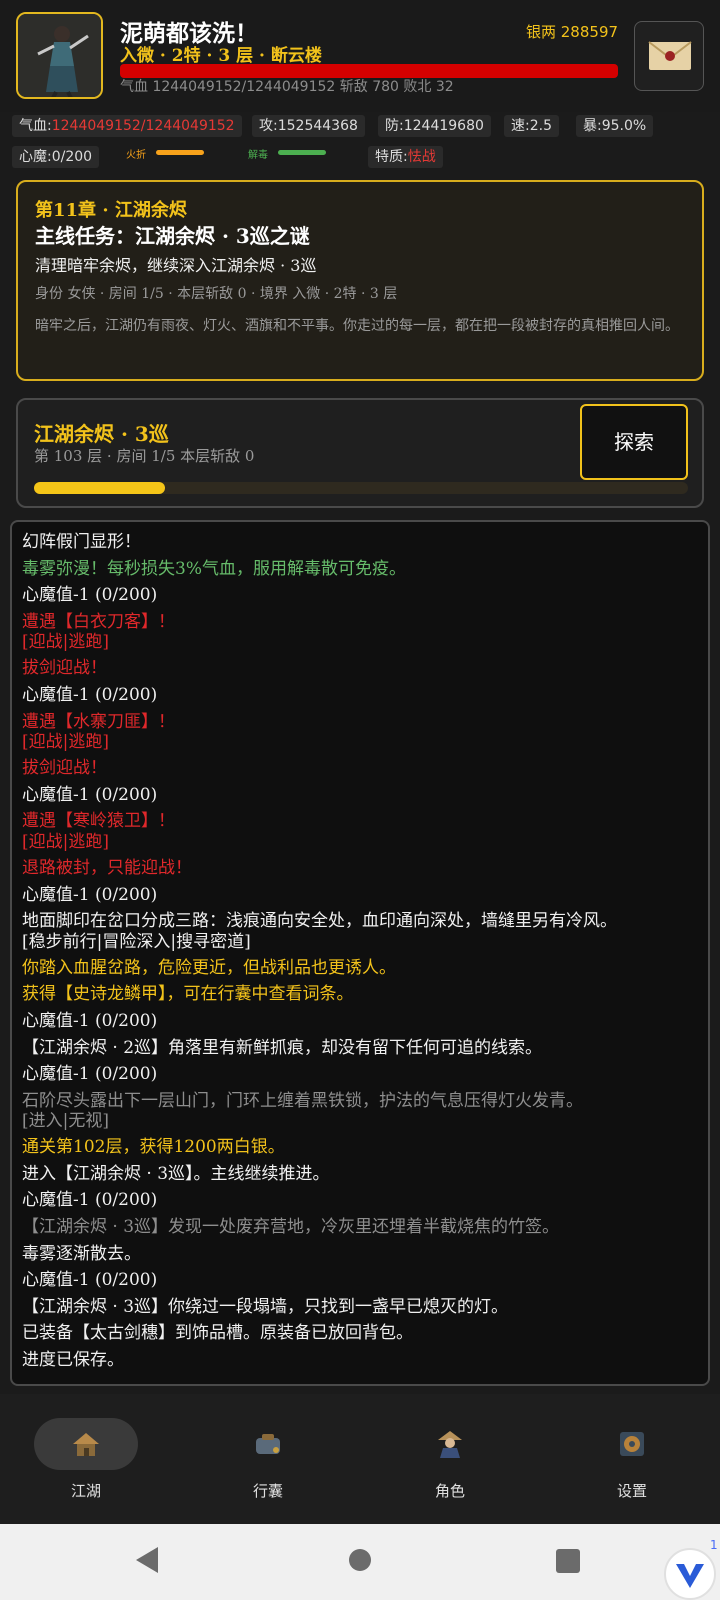 The height and width of the screenshot is (1600, 720). Describe the element at coordinates (258, 155) in the screenshot. I see `antidote-label: 解毒` at that location.